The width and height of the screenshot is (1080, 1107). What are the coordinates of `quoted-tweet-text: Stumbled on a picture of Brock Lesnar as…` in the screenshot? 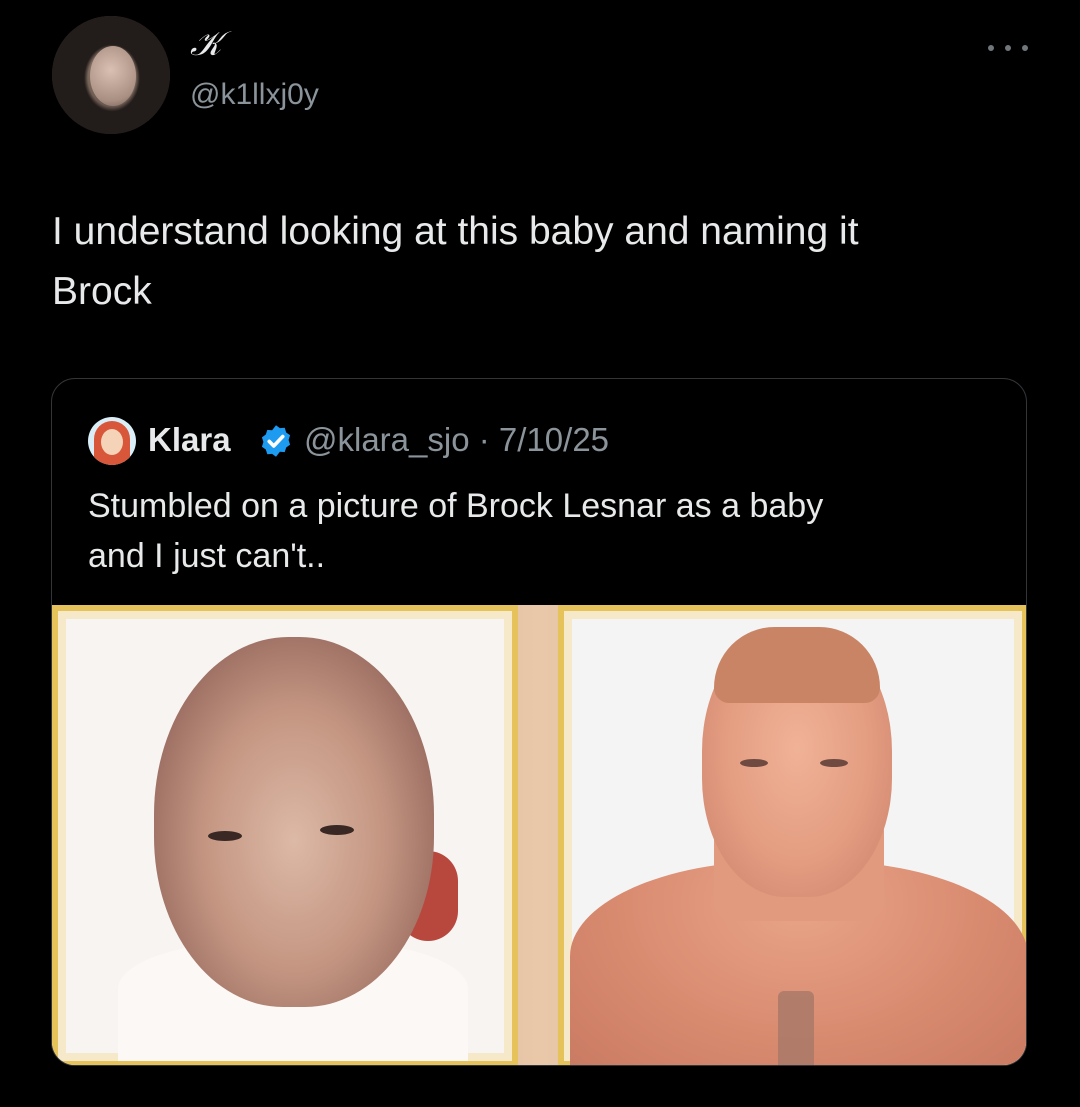 It's located at (538, 531).